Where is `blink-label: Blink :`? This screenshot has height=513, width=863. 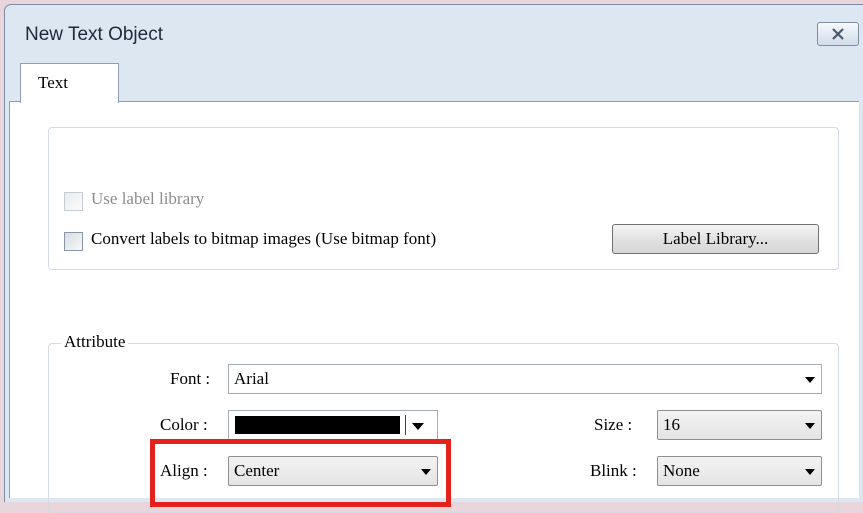
blink-label: Blink : is located at coordinates (613, 470).